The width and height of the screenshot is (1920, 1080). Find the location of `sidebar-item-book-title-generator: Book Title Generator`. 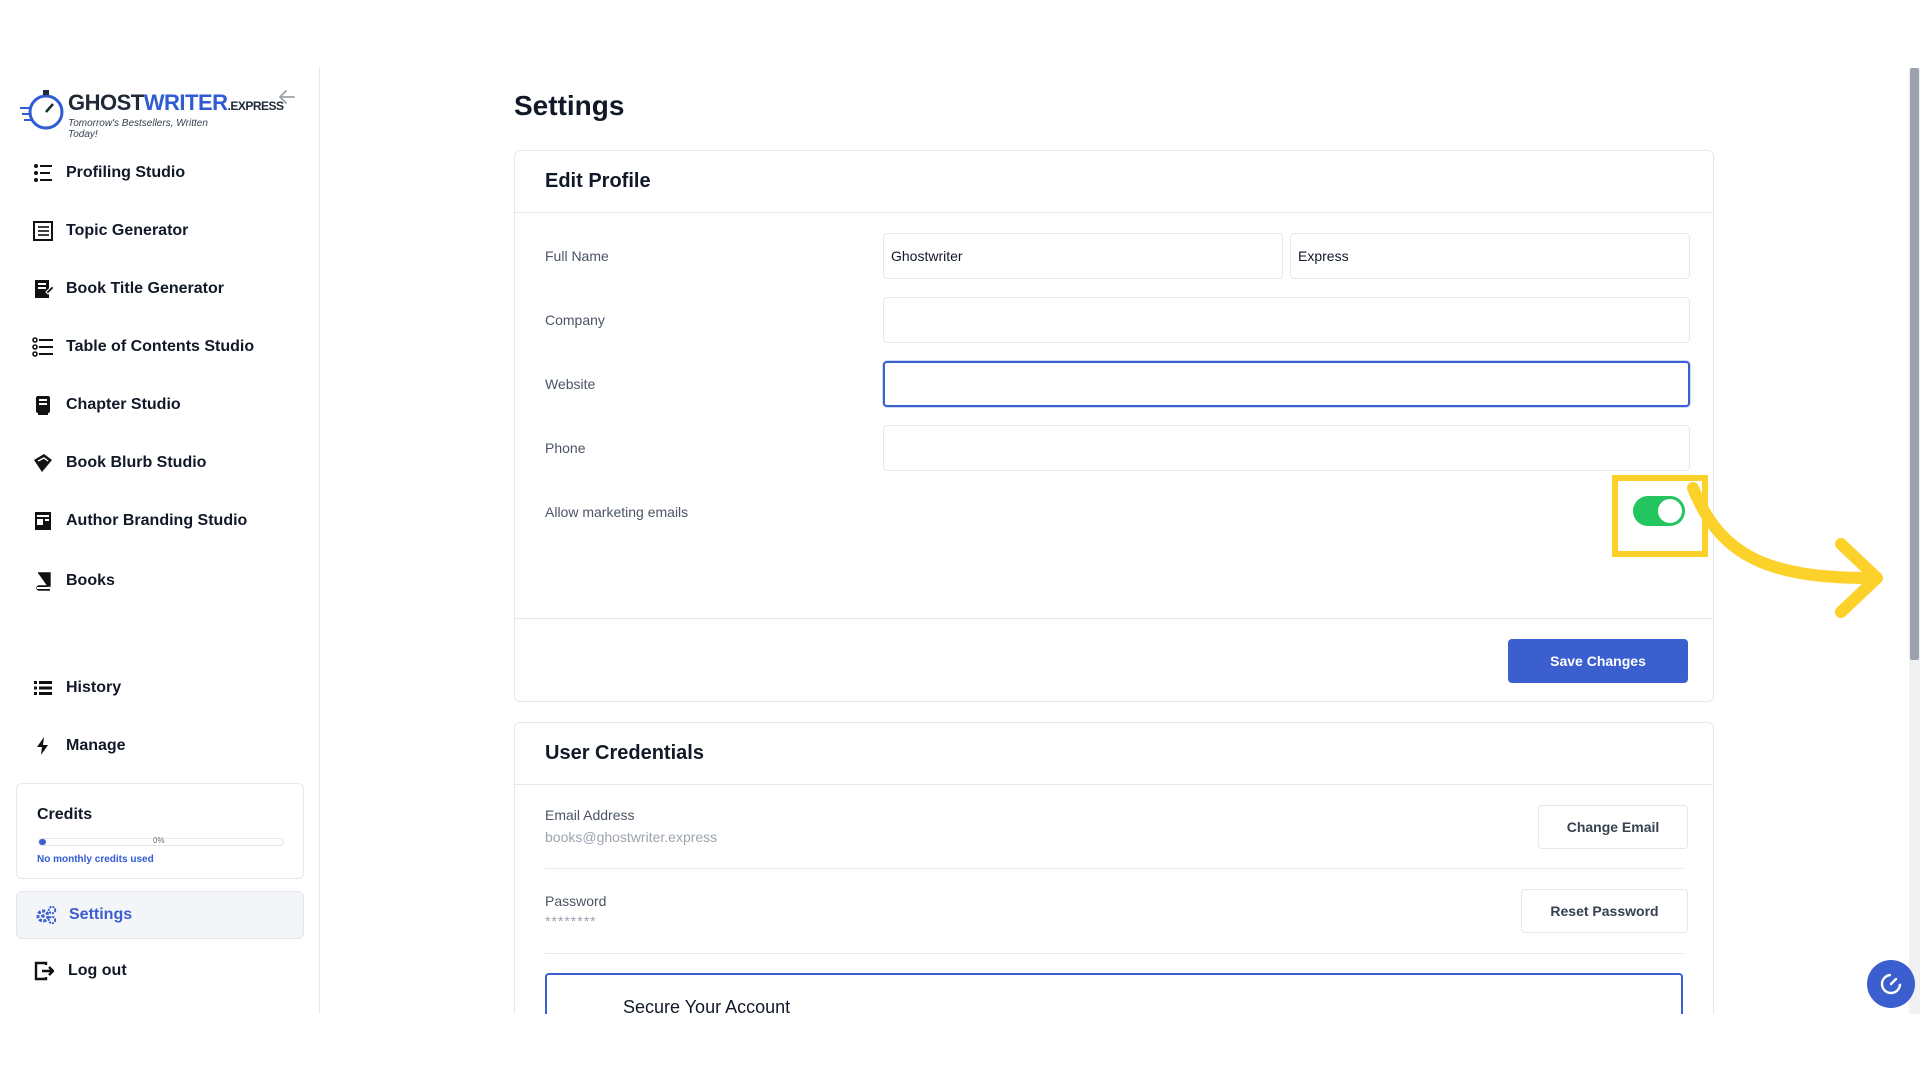

sidebar-item-book-title-generator: Book Title Generator is located at coordinates (127, 289).